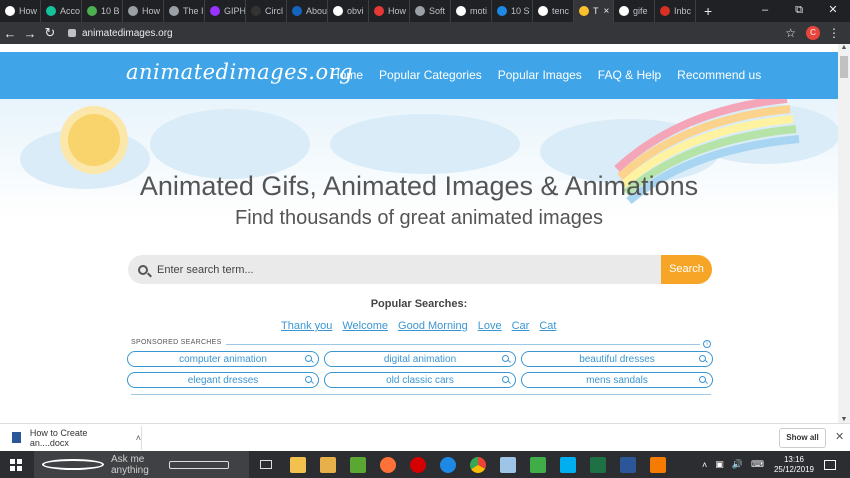 The image size is (850, 478). I want to click on microphone-icon, so click(199, 464).